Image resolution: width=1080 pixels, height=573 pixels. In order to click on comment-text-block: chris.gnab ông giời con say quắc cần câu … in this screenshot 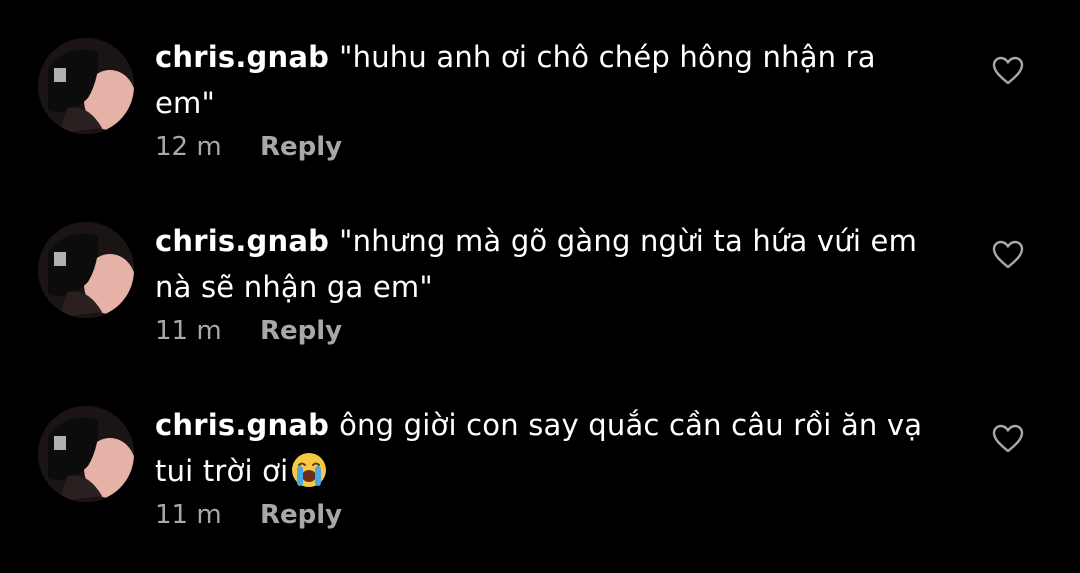, I will do `click(545, 448)`.